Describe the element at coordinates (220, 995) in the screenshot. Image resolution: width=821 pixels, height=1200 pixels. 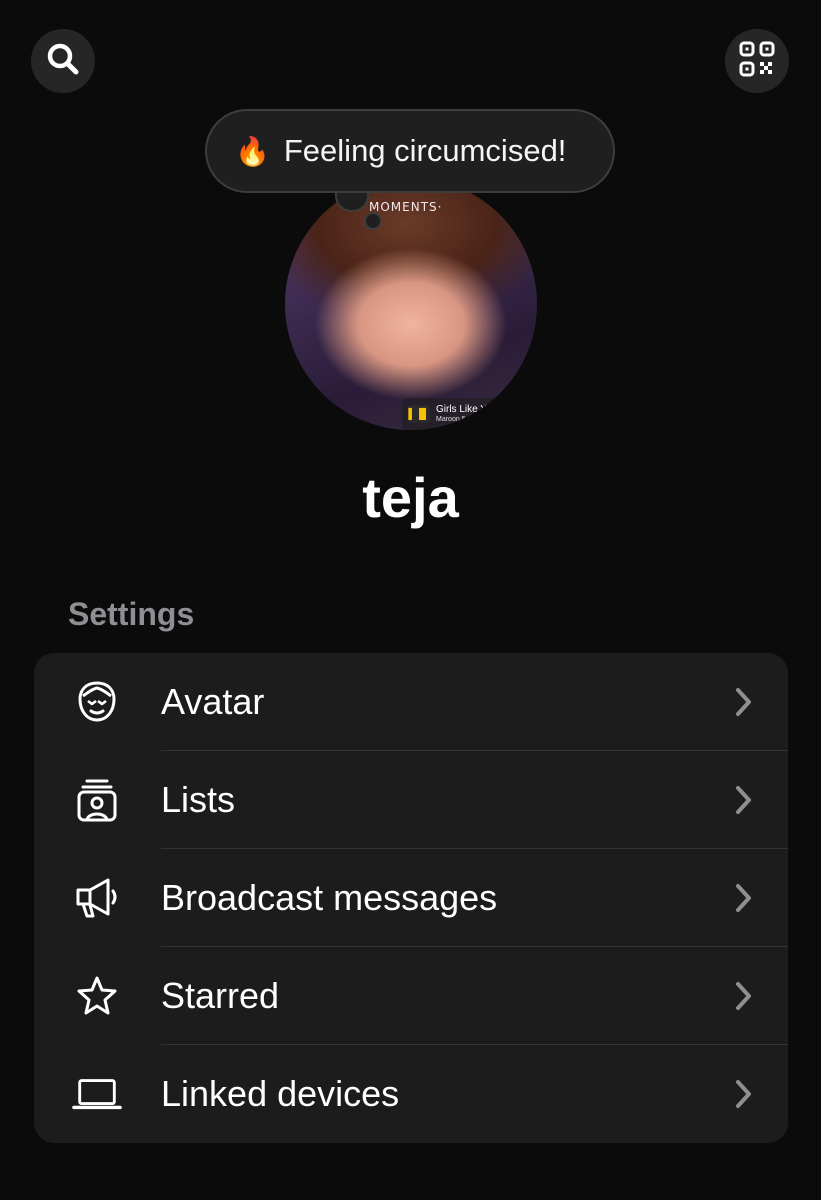
I see `settings-item-label: Starred` at that location.